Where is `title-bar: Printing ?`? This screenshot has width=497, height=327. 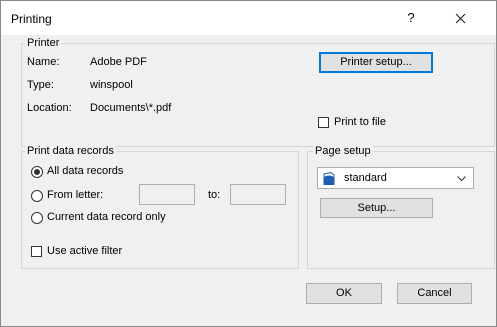
title-bar: Printing ? is located at coordinates (248, 18).